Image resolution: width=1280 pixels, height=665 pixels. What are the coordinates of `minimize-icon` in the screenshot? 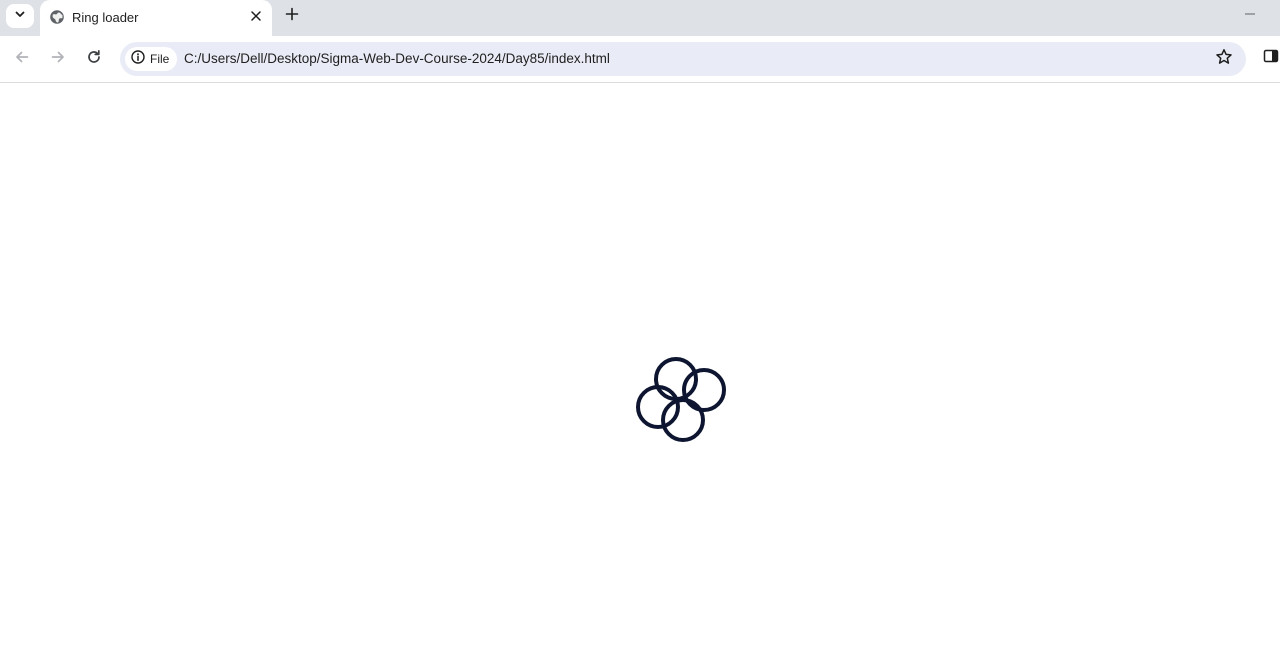 It's located at (1250, 16).